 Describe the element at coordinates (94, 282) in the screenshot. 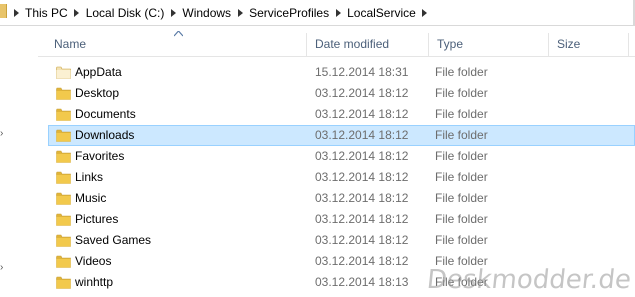

I see `file-name: winhttp` at that location.